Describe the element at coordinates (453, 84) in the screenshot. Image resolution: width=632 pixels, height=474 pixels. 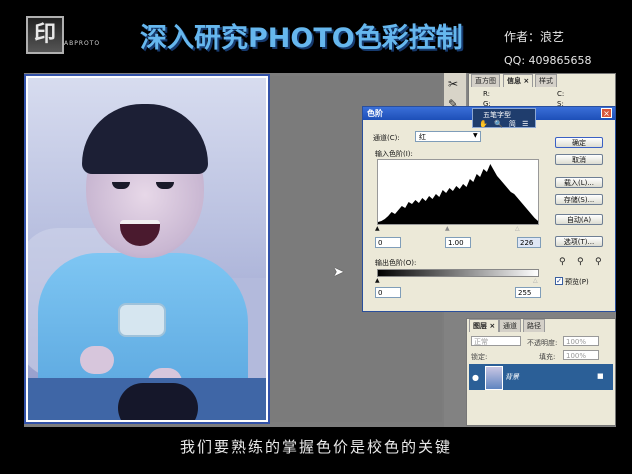
I see `tools-icon: ✂` at that location.